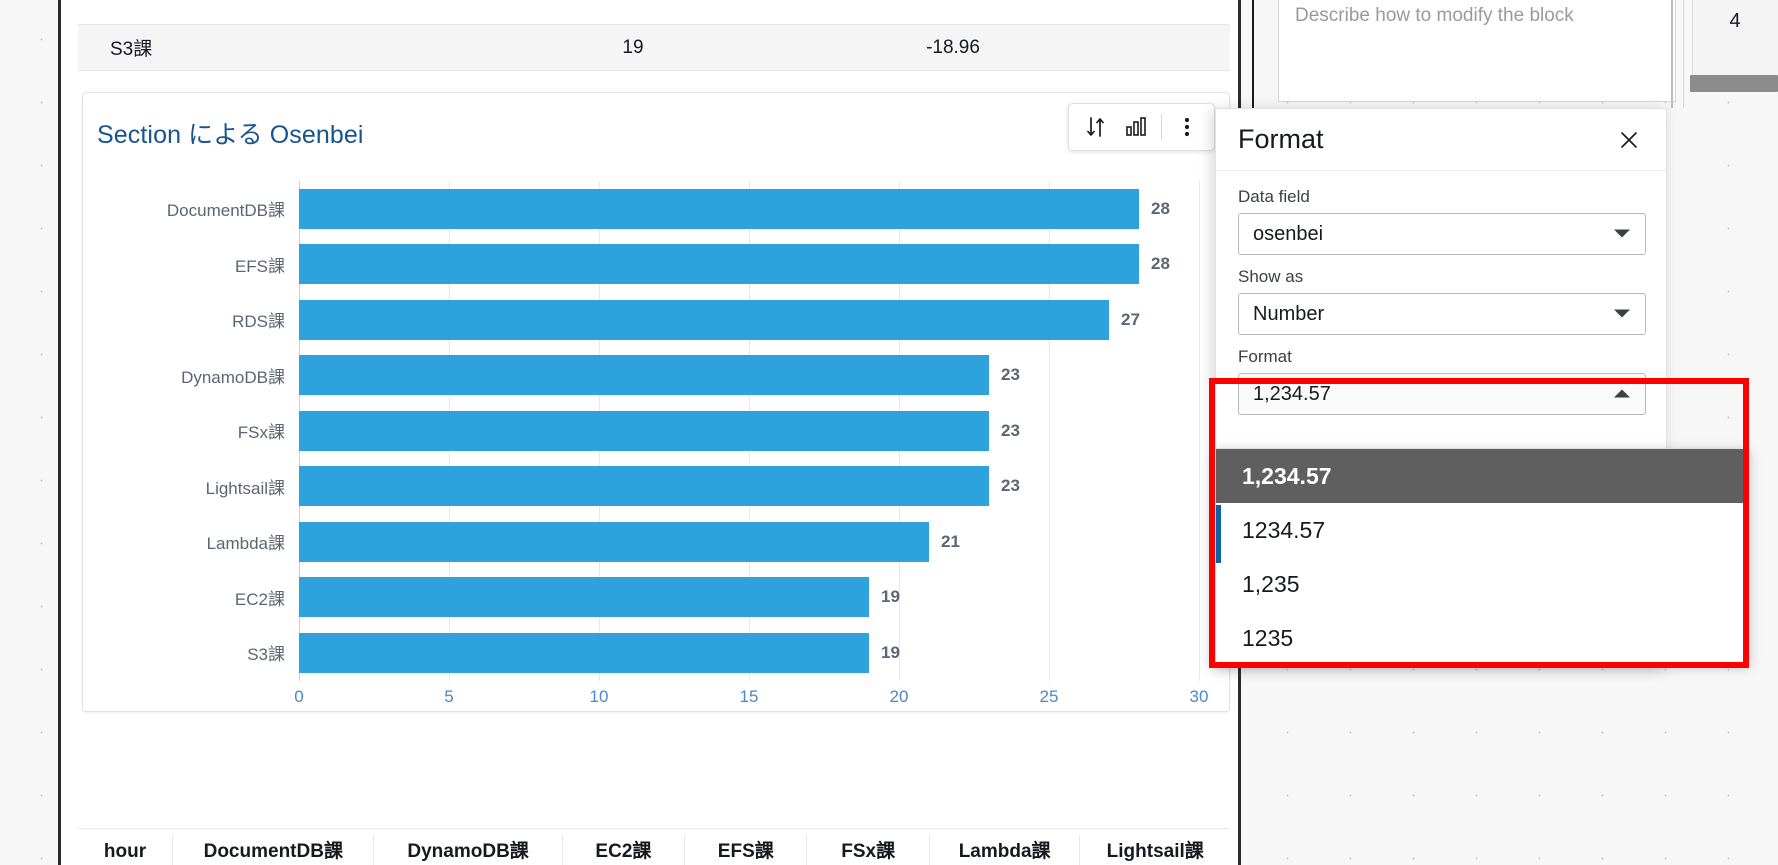 This screenshot has height=865, width=1778. Describe the element at coordinates (1442, 234) in the screenshot. I see `data-field-select: osenbei` at that location.